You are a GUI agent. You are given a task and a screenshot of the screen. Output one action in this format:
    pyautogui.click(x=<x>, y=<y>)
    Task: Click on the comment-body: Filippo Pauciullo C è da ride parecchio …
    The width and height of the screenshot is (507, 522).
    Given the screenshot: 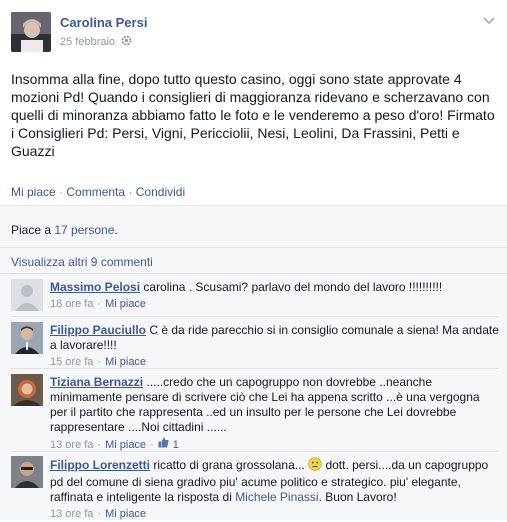 What is the action you would take?
    pyautogui.click(x=274, y=346)
    